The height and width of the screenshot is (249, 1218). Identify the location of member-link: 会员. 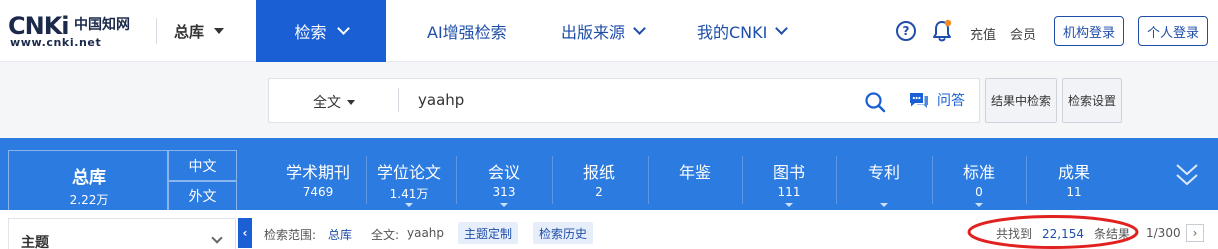
(1023, 33).